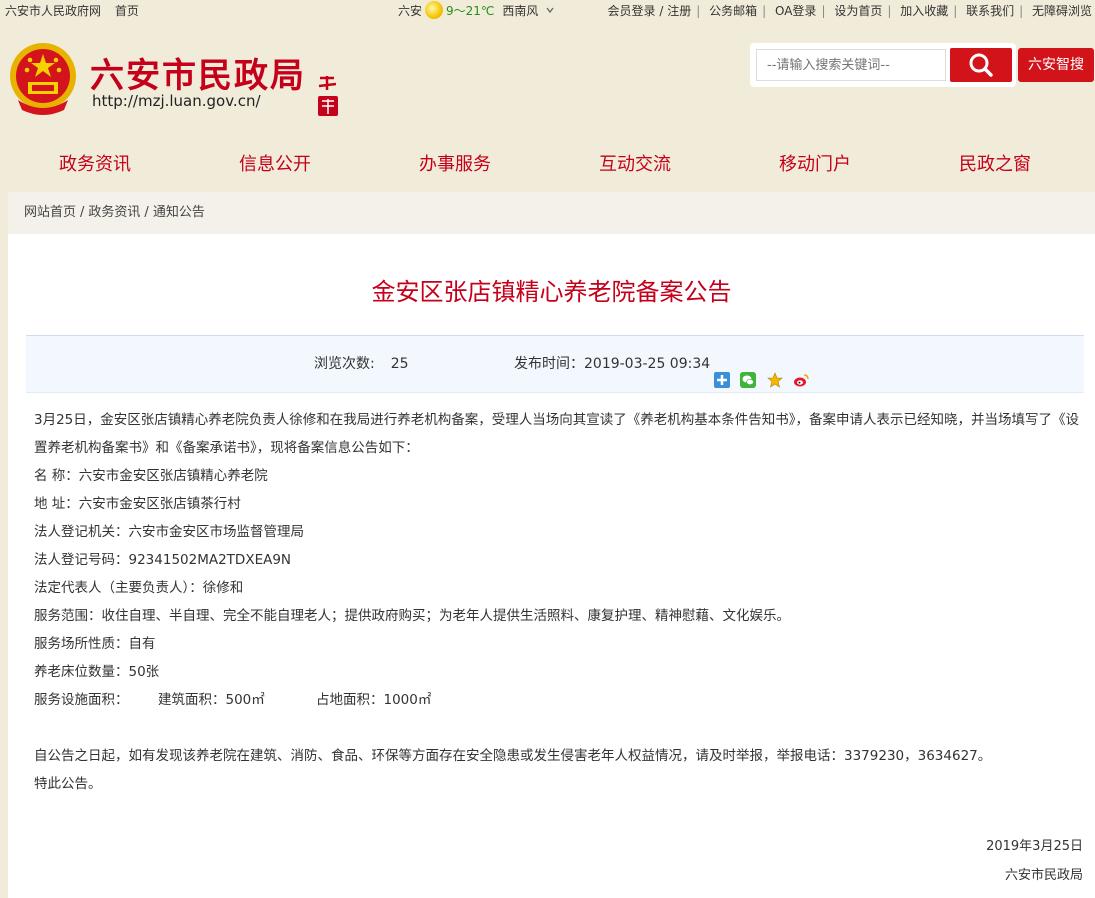  What do you see at coordinates (176, 101) in the screenshot?
I see `site-url: http://mzj.luan.gov.cn/` at bounding box center [176, 101].